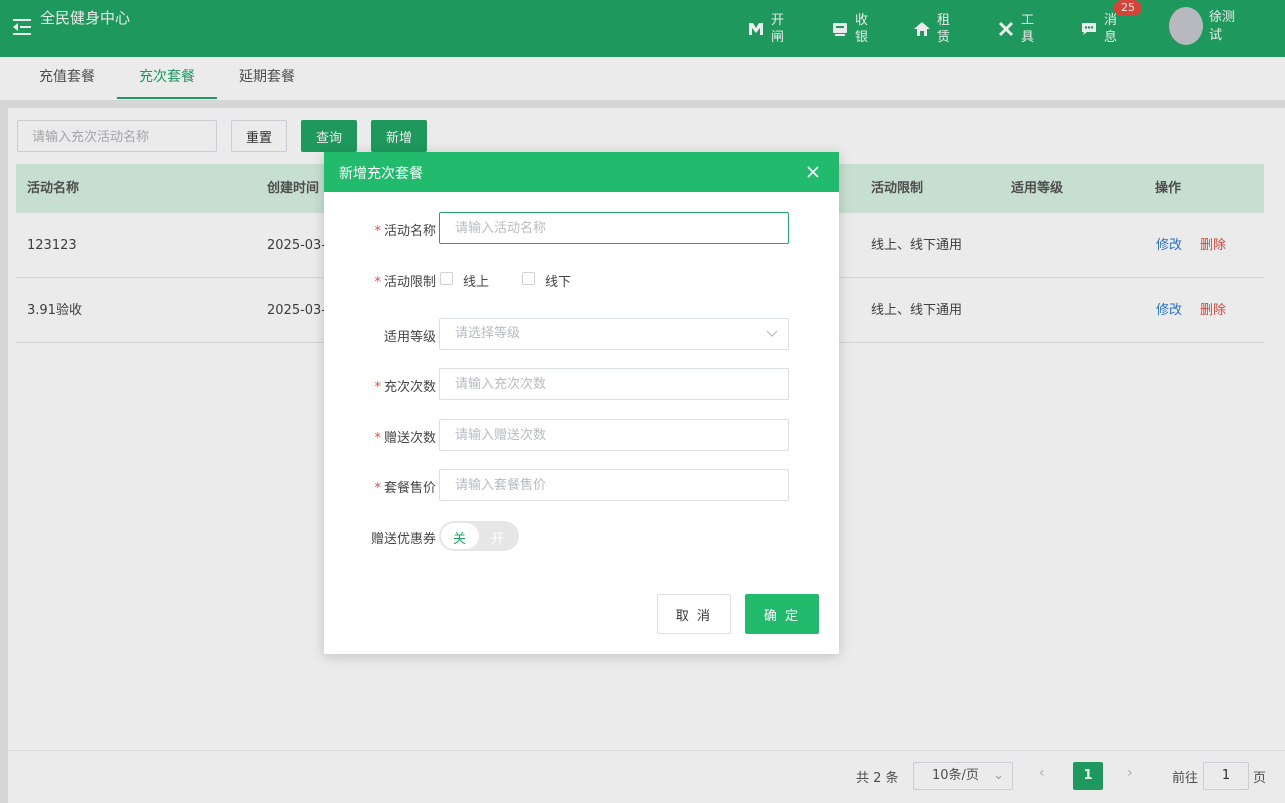 The height and width of the screenshot is (803, 1285). I want to click on activity-limit-label: * 活动限制, so click(405, 282).